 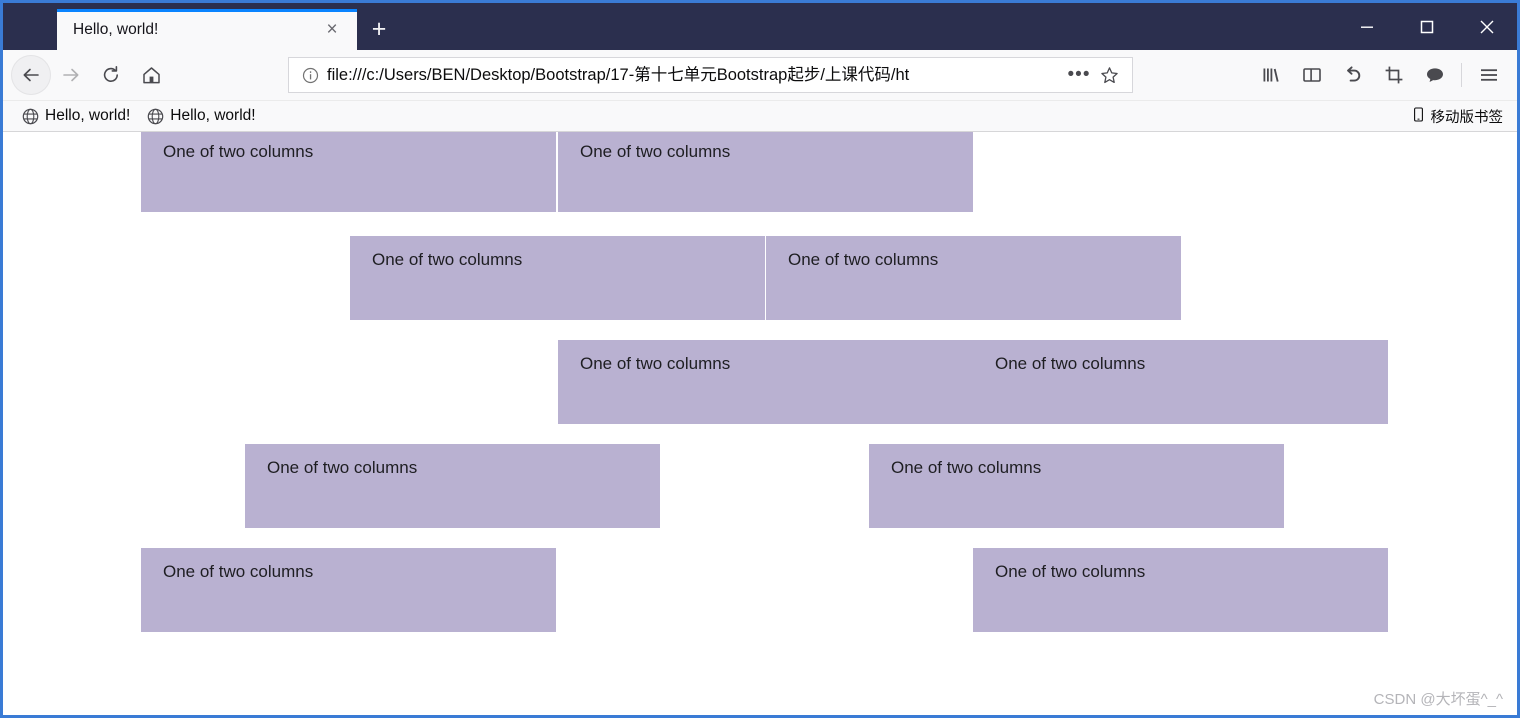 I want to click on mobile-bookmarks-folder: 移动版书签, so click(x=1457, y=116).